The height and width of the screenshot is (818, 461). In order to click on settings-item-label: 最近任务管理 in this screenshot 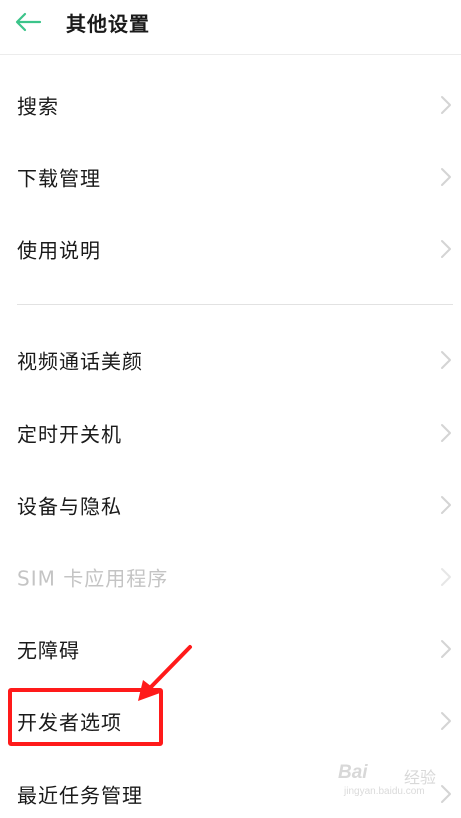, I will do `click(80, 795)`.